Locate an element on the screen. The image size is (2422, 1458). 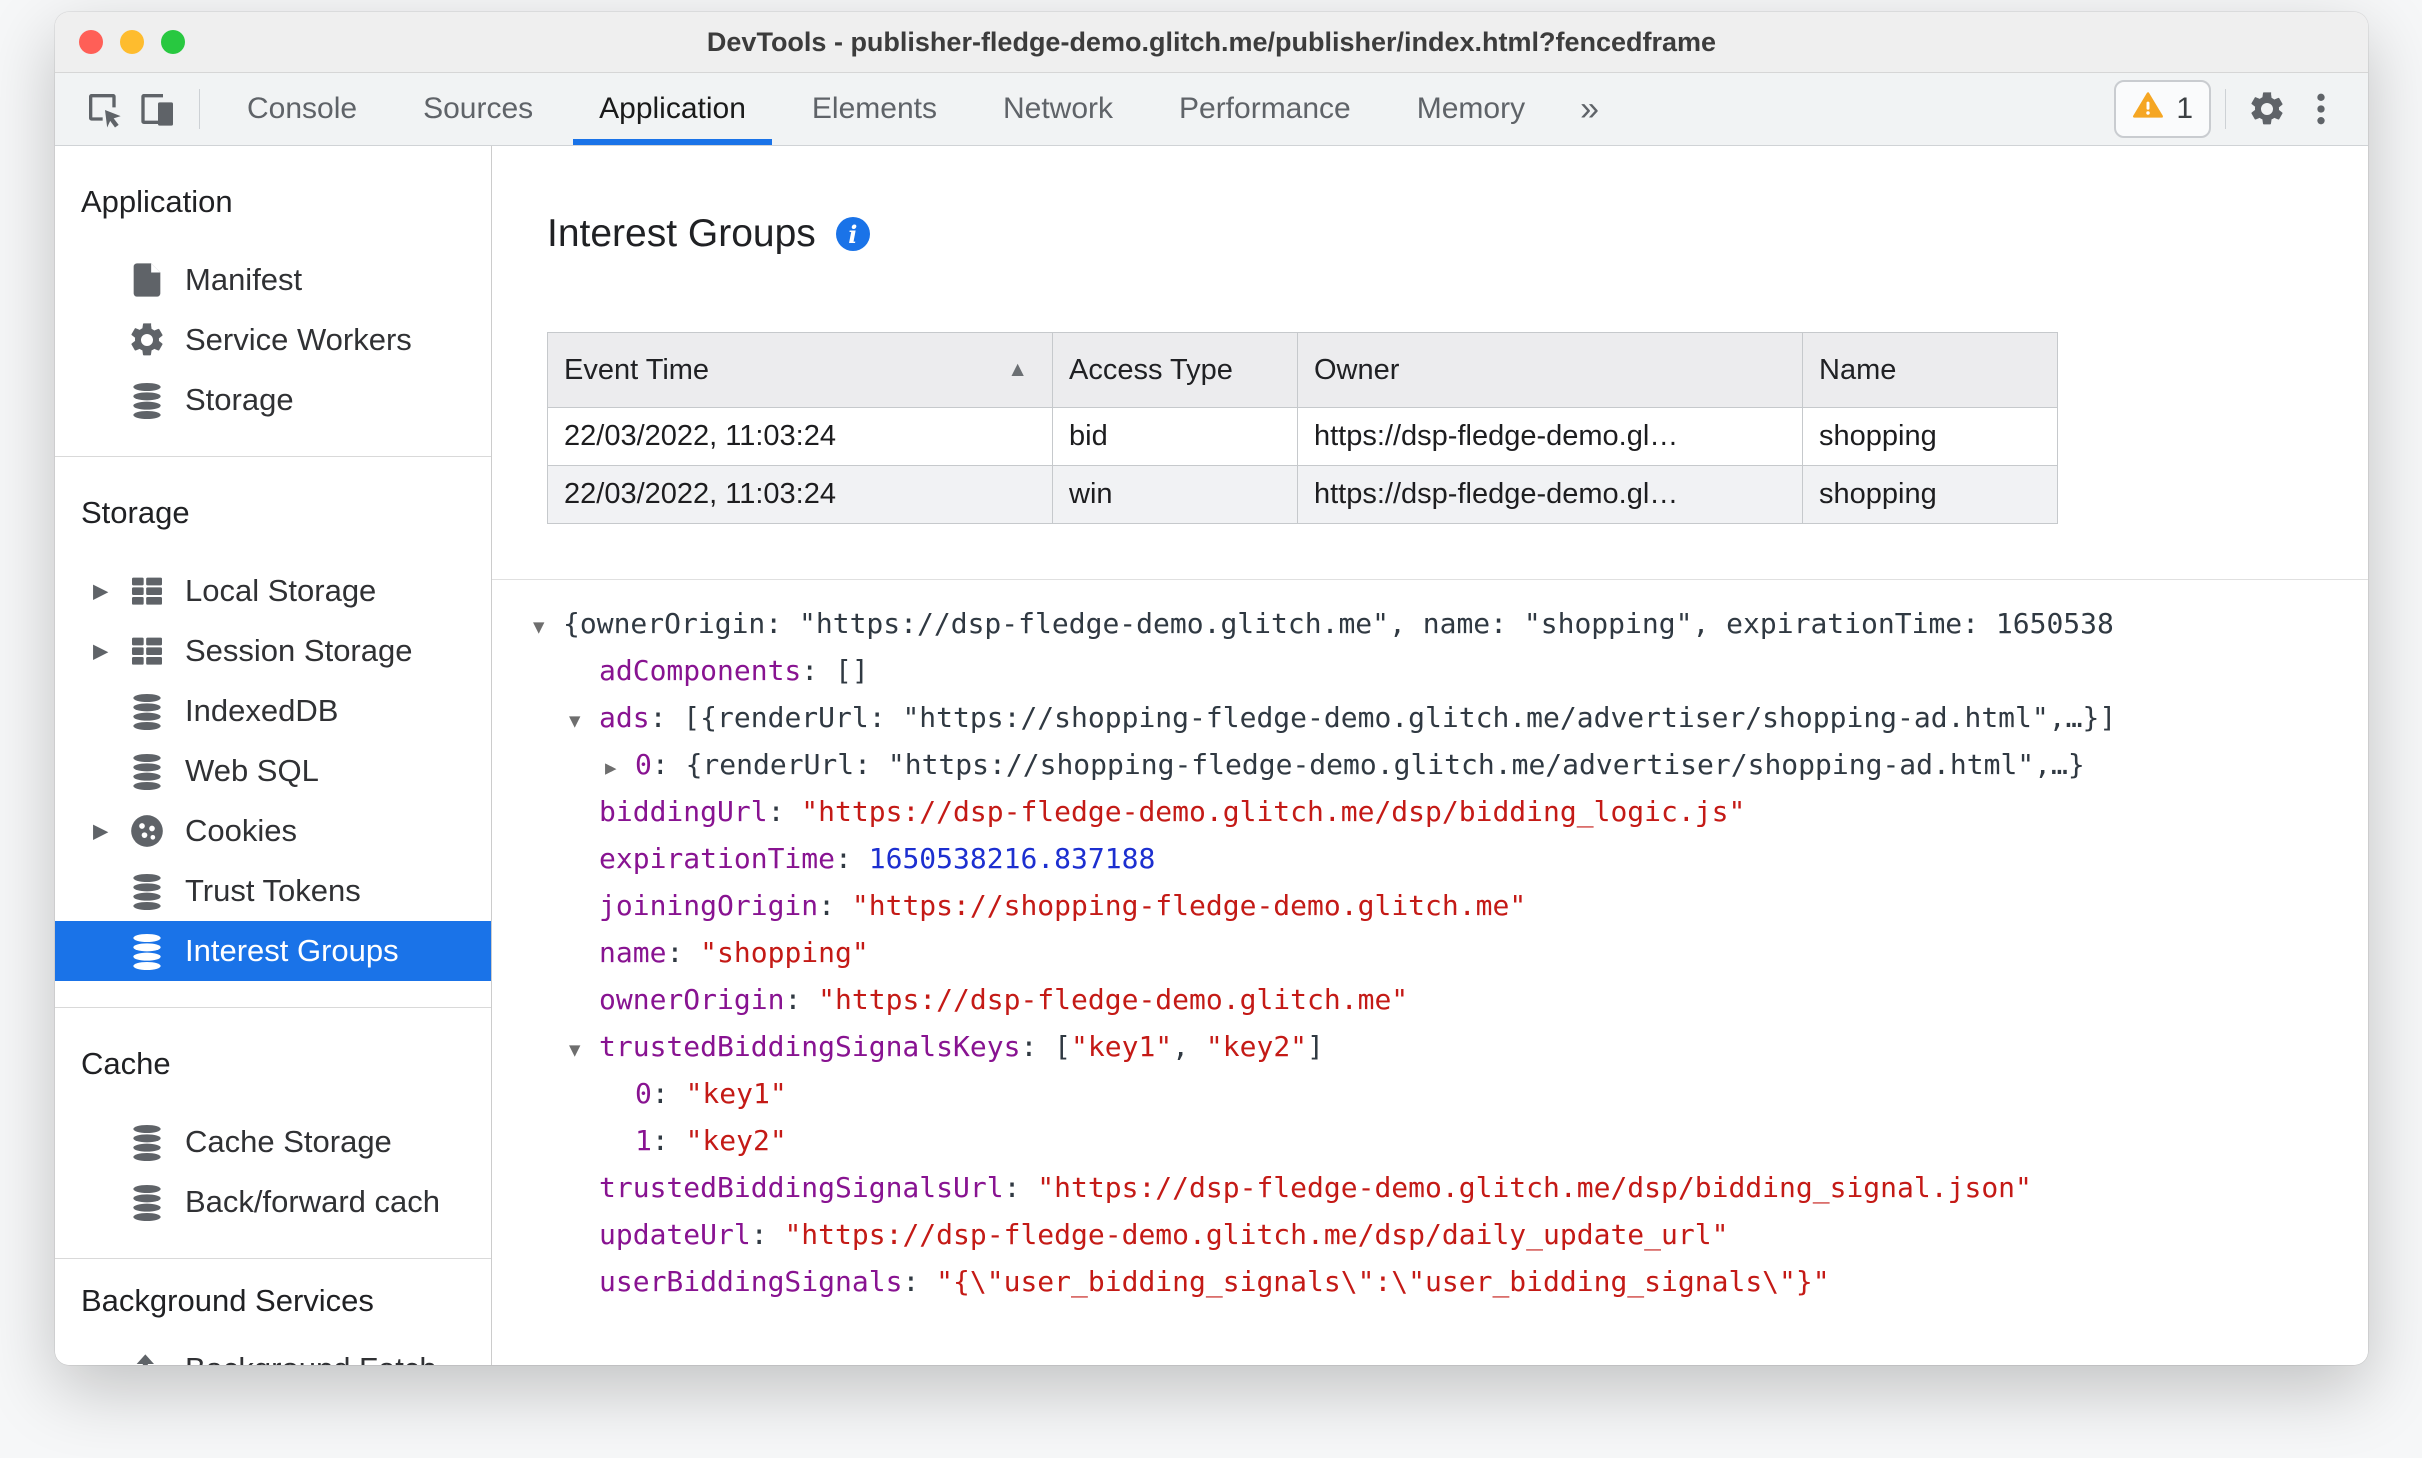
sidebar-item-indexeddb: IndexedDB is located at coordinates (273, 711).